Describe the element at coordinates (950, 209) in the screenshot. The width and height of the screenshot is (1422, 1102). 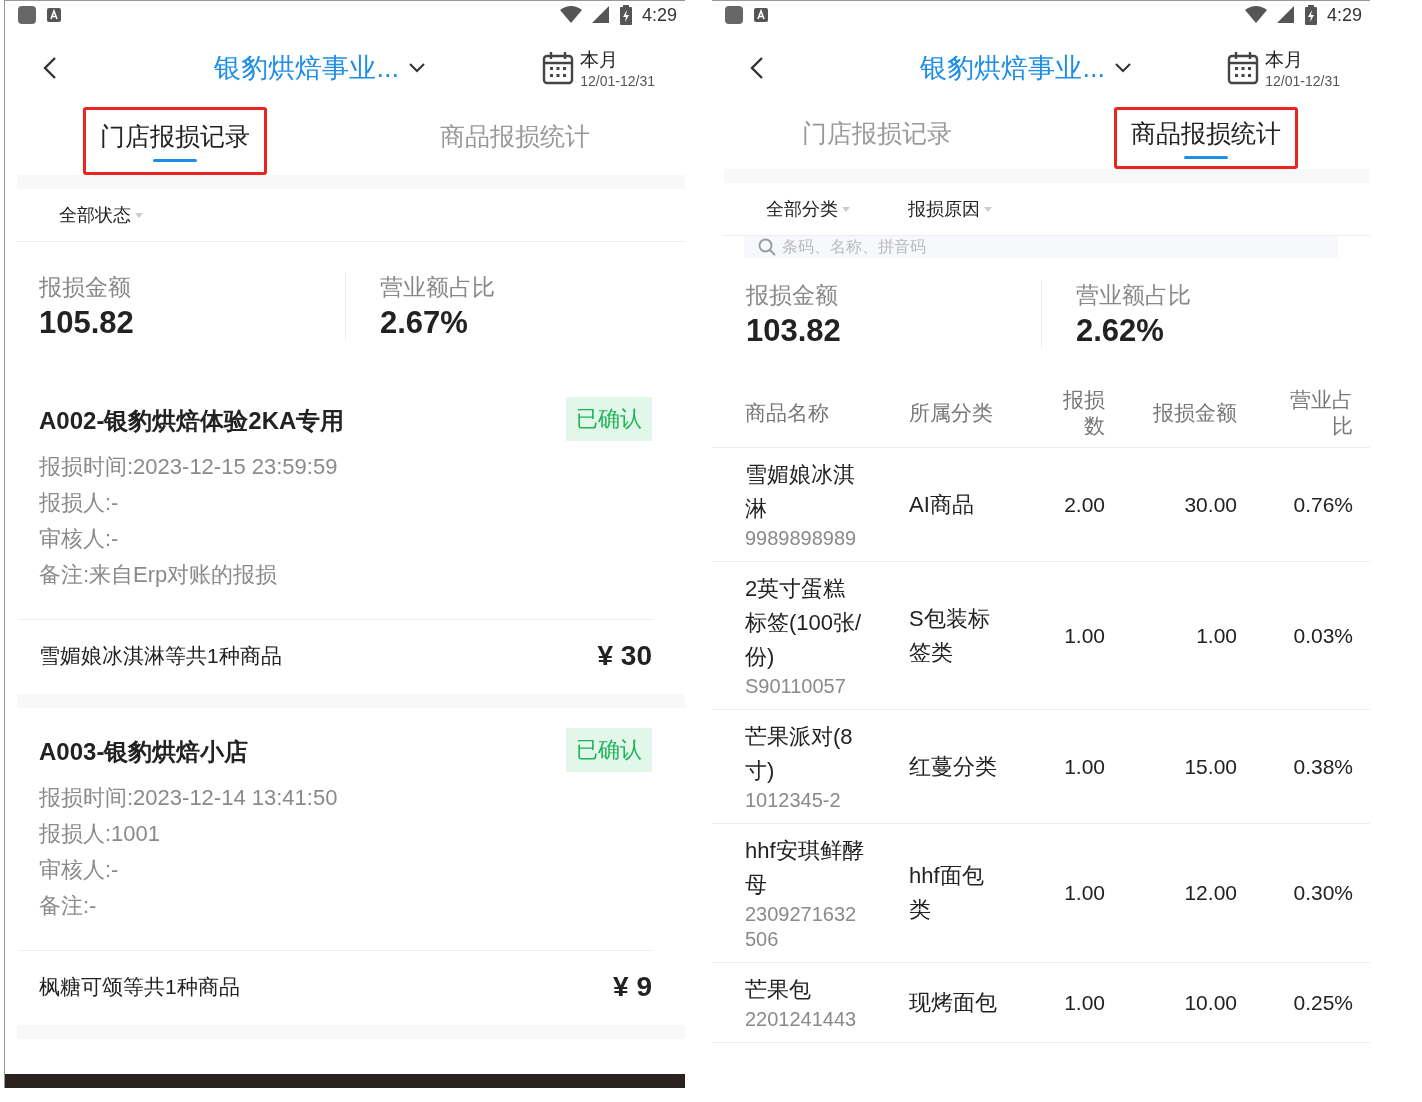
I see `filter-dropdown: 报损原因` at that location.